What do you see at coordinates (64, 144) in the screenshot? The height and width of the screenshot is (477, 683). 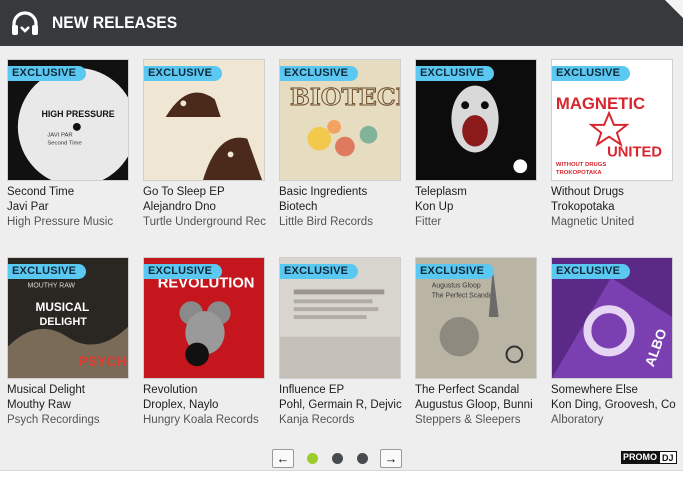 I see `cover-text: Second Time` at bounding box center [64, 144].